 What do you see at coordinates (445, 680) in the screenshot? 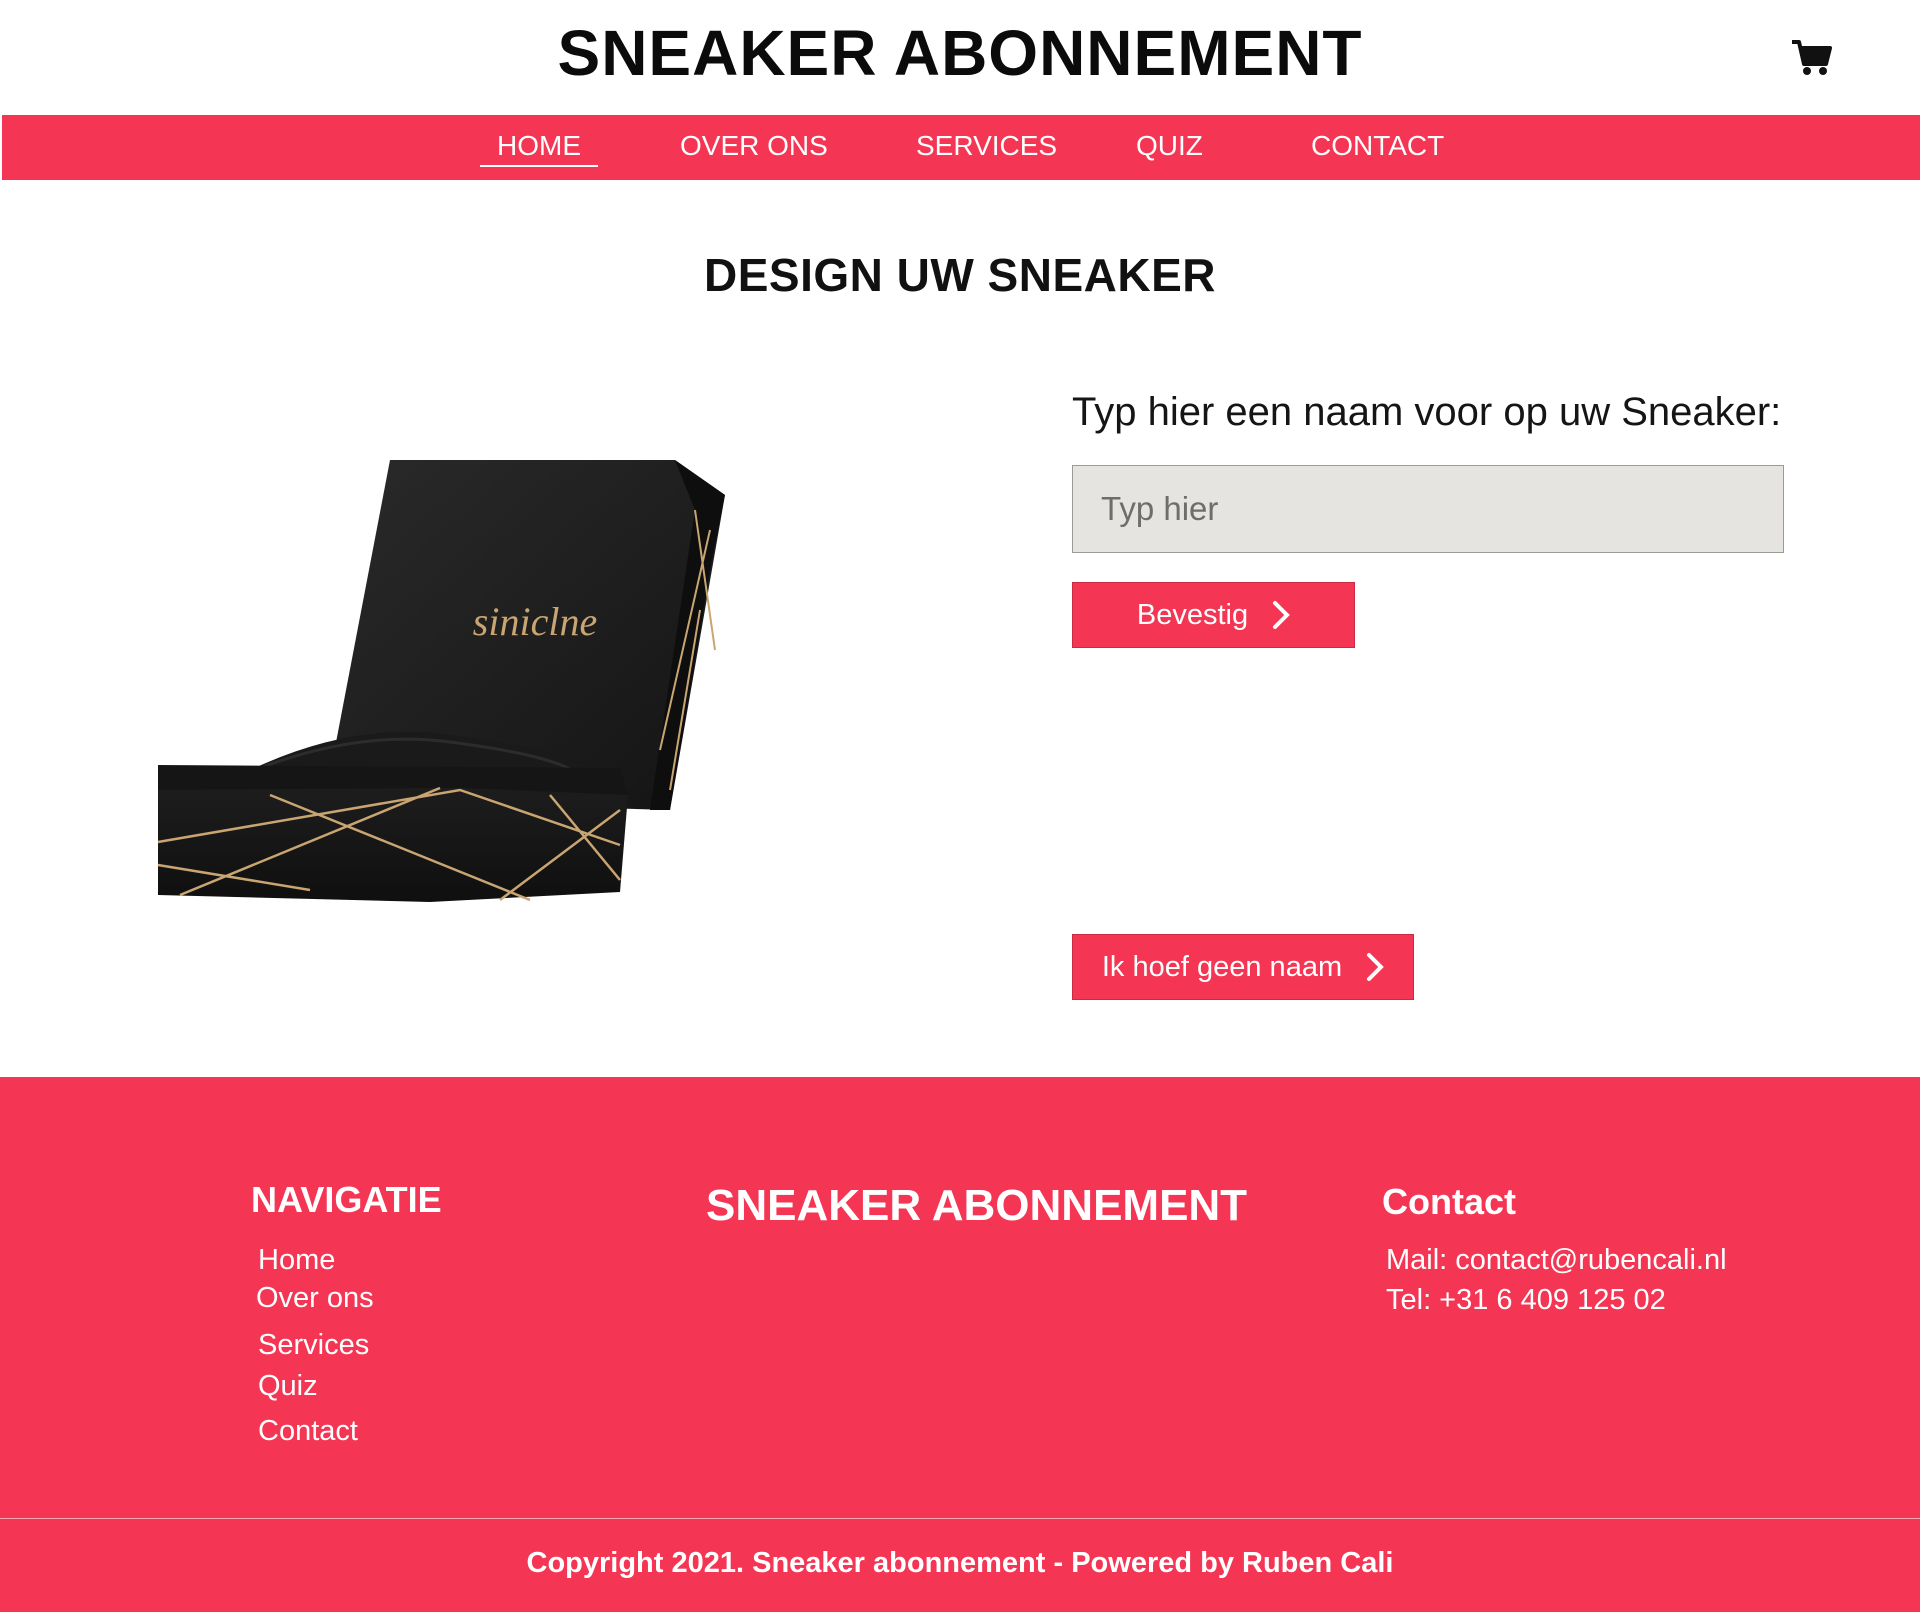
I see `sneaker-box-image: siniclne` at bounding box center [445, 680].